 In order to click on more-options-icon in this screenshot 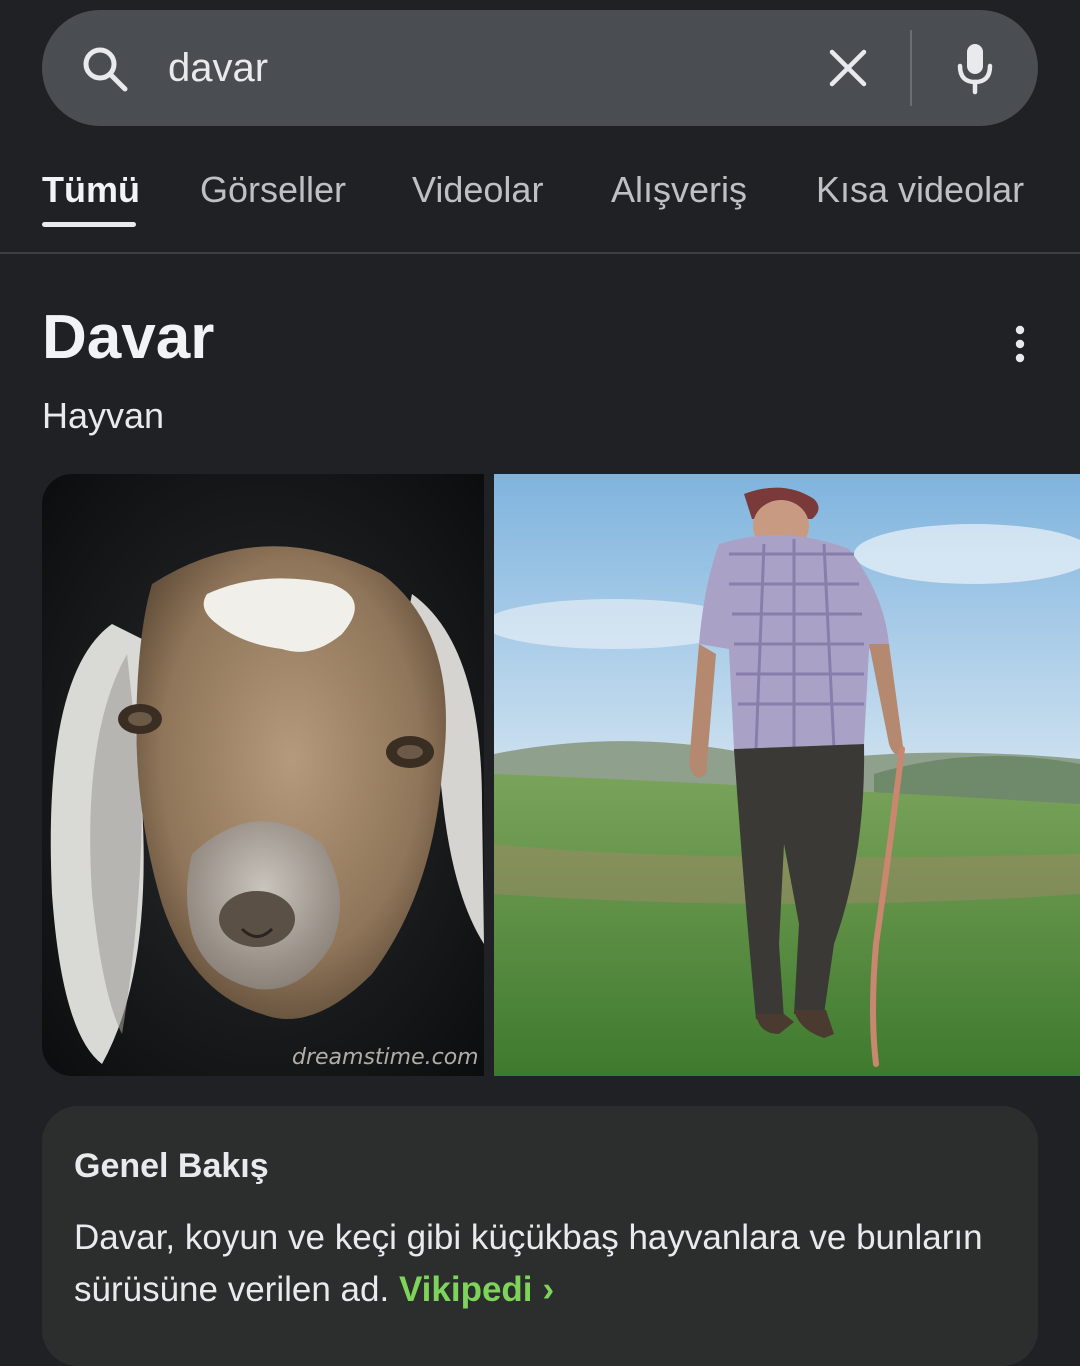, I will do `click(1020, 344)`.